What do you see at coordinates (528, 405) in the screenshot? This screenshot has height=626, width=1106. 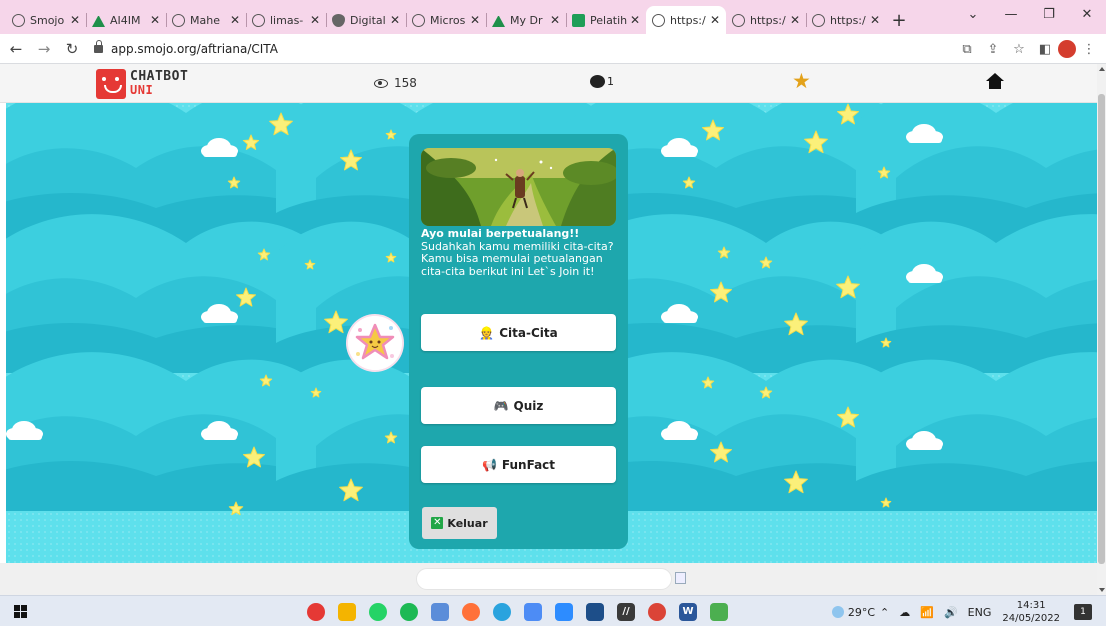 I see `quiz-label: Quiz` at bounding box center [528, 405].